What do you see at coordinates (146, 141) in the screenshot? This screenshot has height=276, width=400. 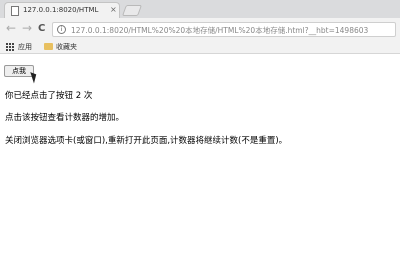 I see `note-text: 关闭浏览器选项卡(或窗口),重新打开此页面,计数器将继续计数(不是重置)。` at bounding box center [146, 141].